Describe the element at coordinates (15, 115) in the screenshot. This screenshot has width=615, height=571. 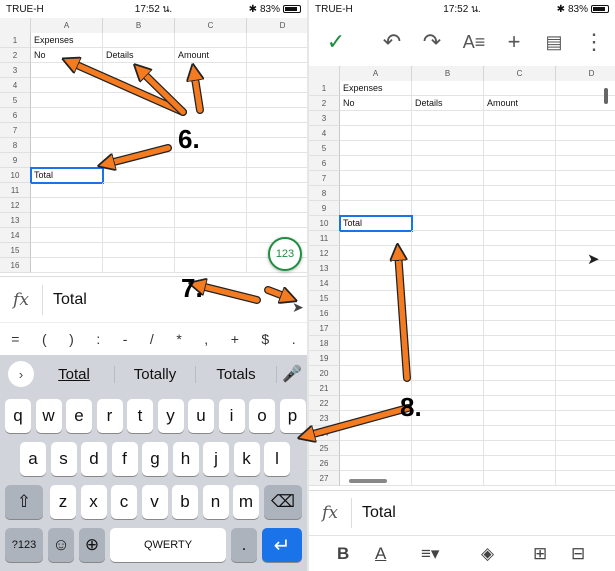
I see `row-header-6: 6` at that location.